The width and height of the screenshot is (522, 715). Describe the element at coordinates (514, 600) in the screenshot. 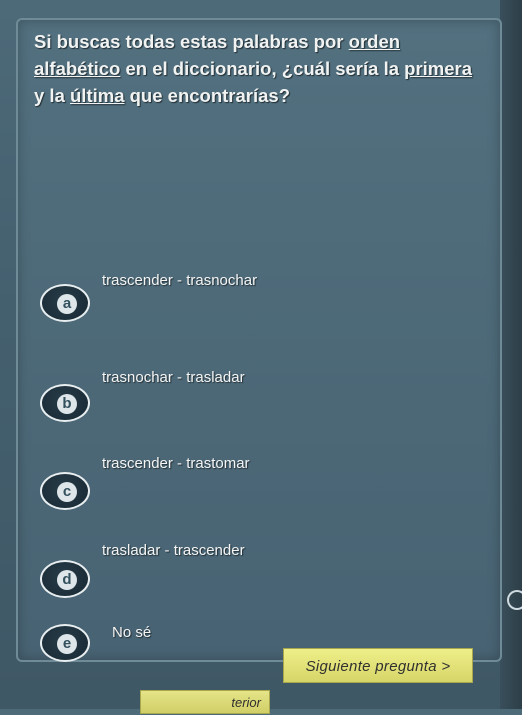

I see `refresh-icon` at that location.